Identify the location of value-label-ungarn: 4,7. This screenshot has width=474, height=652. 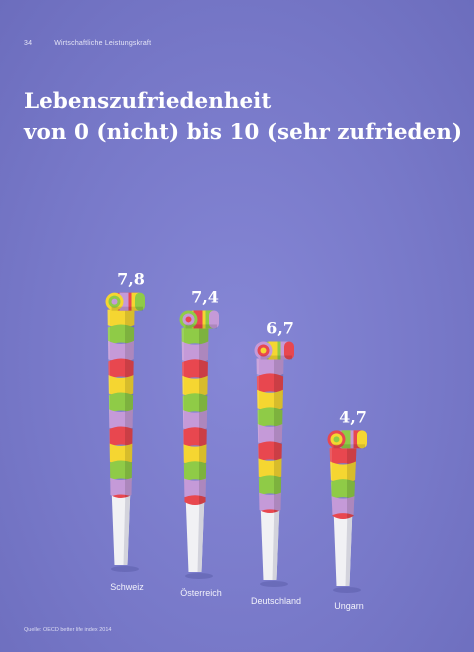
(353, 416).